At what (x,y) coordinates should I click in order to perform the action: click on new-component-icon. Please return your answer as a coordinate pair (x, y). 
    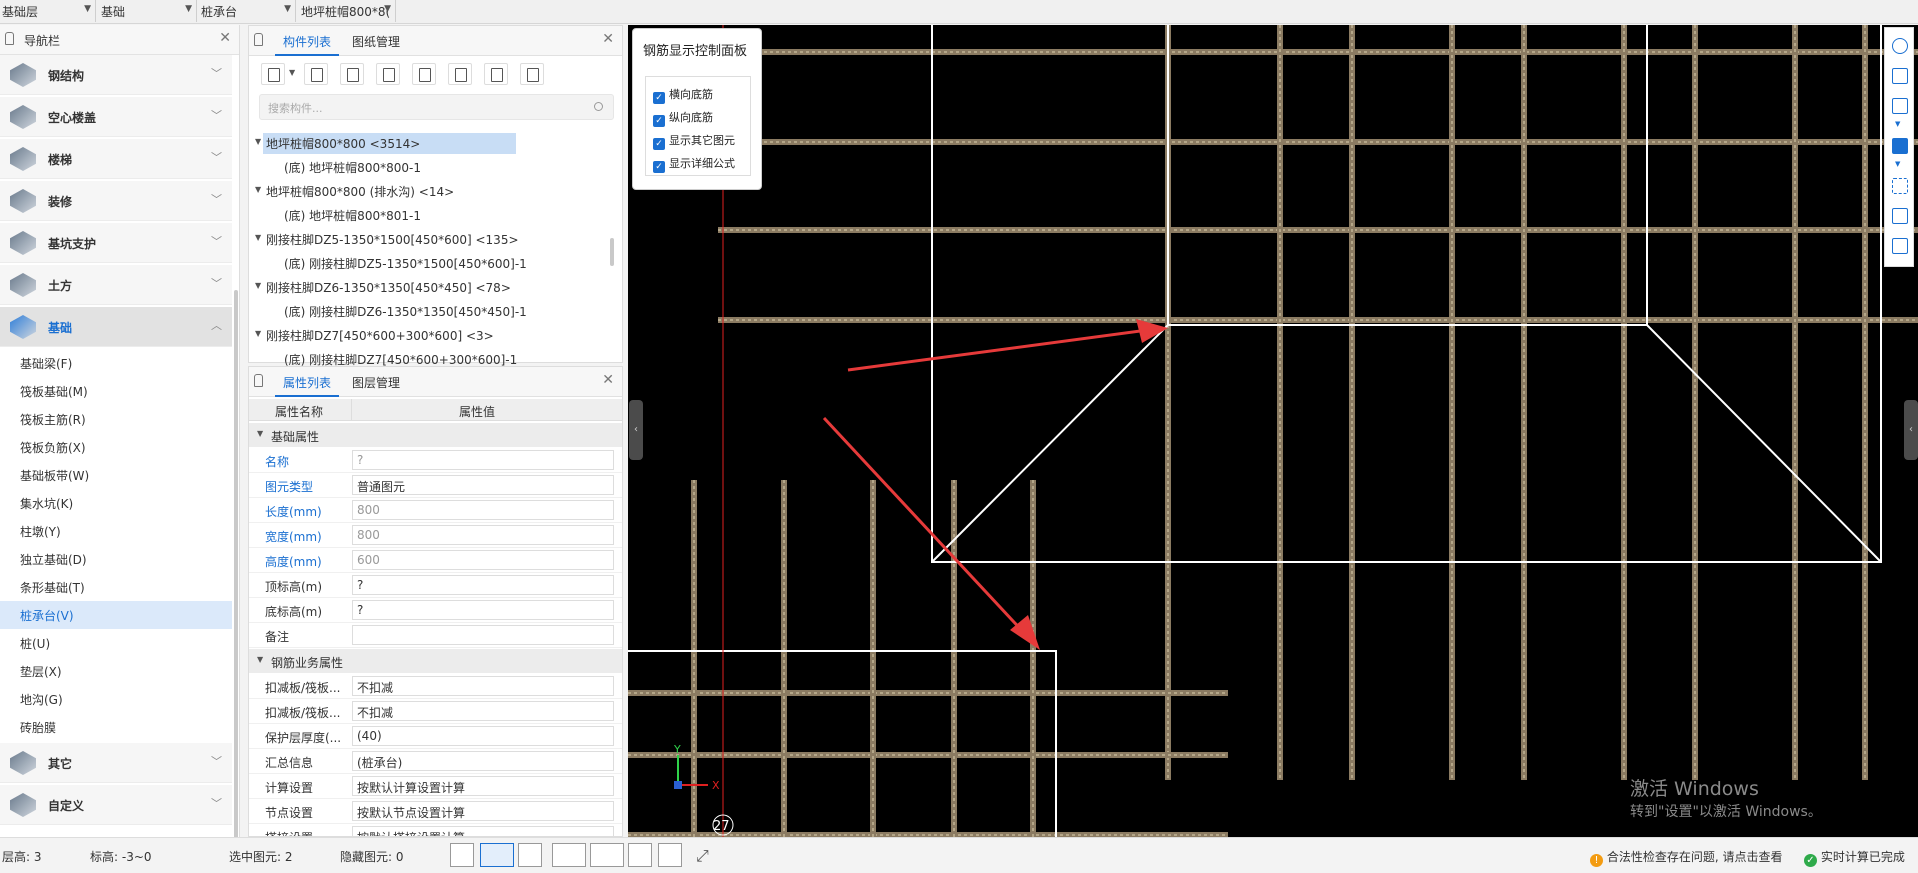
    Looking at the image, I should click on (273, 74).